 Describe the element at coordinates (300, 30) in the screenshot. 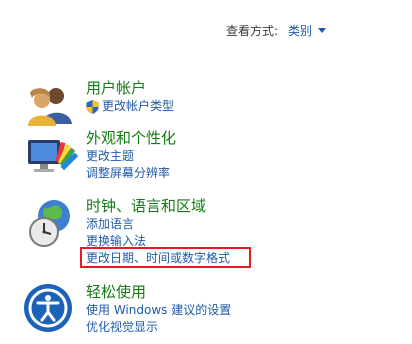

I see `view-by-value: 类别` at that location.